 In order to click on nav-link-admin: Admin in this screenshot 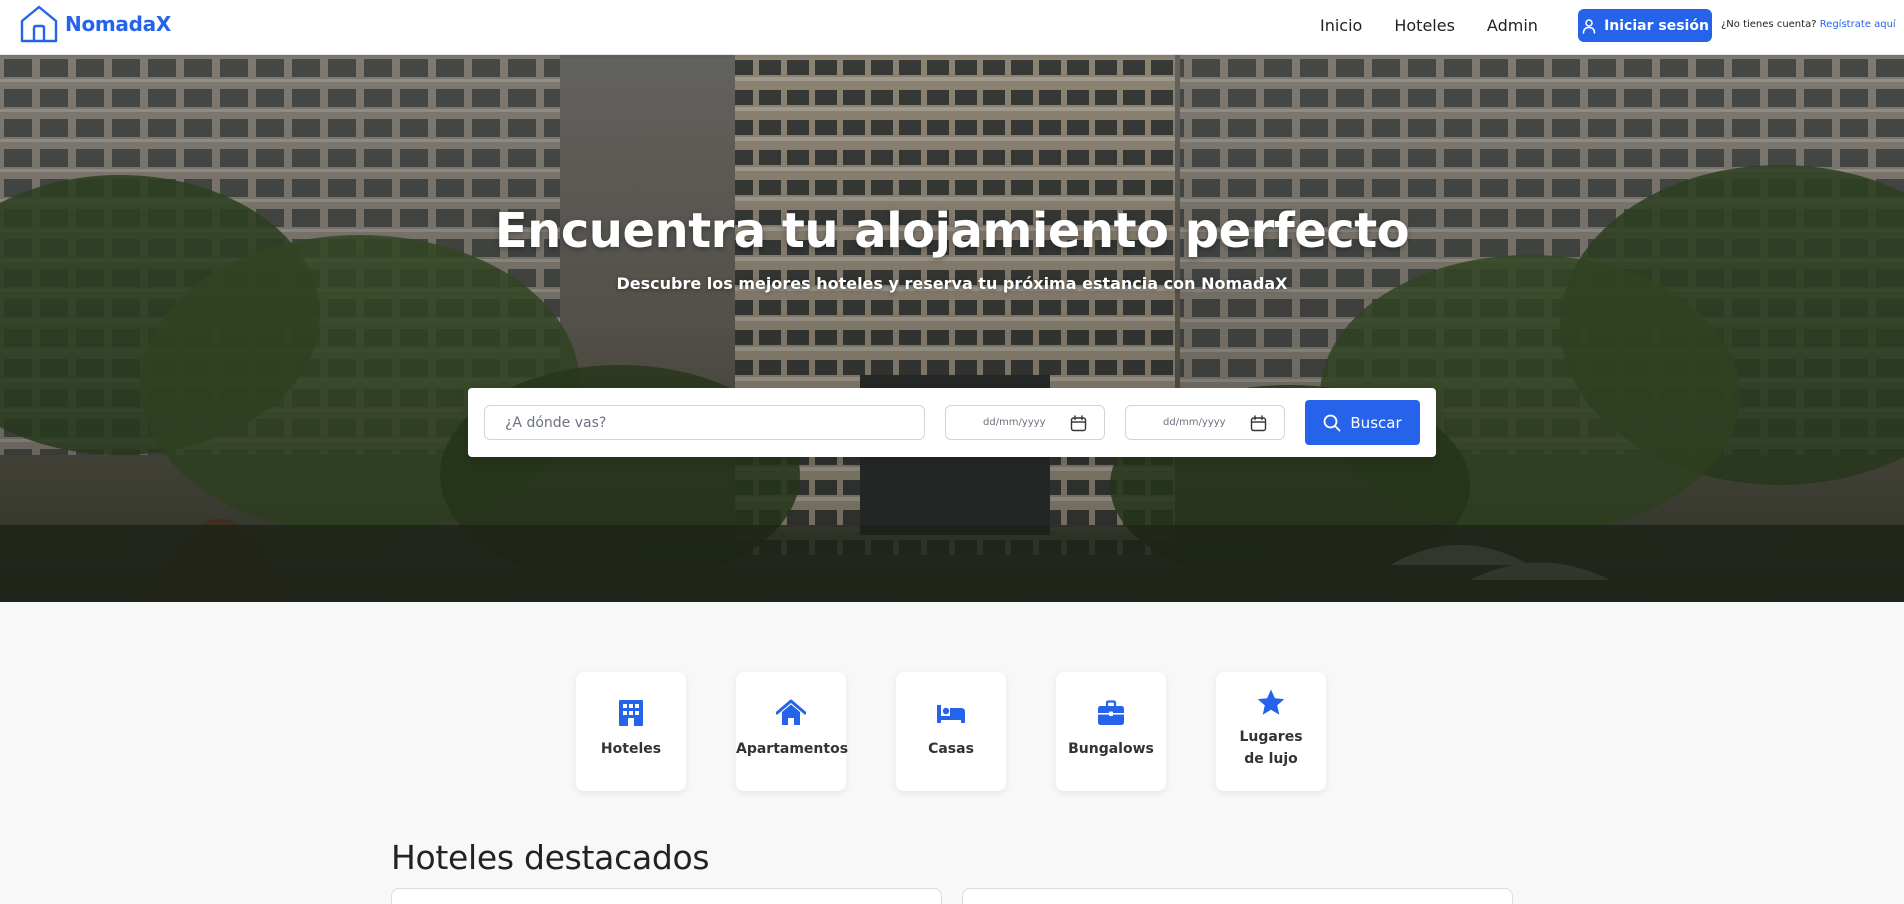, I will do `click(1512, 25)`.